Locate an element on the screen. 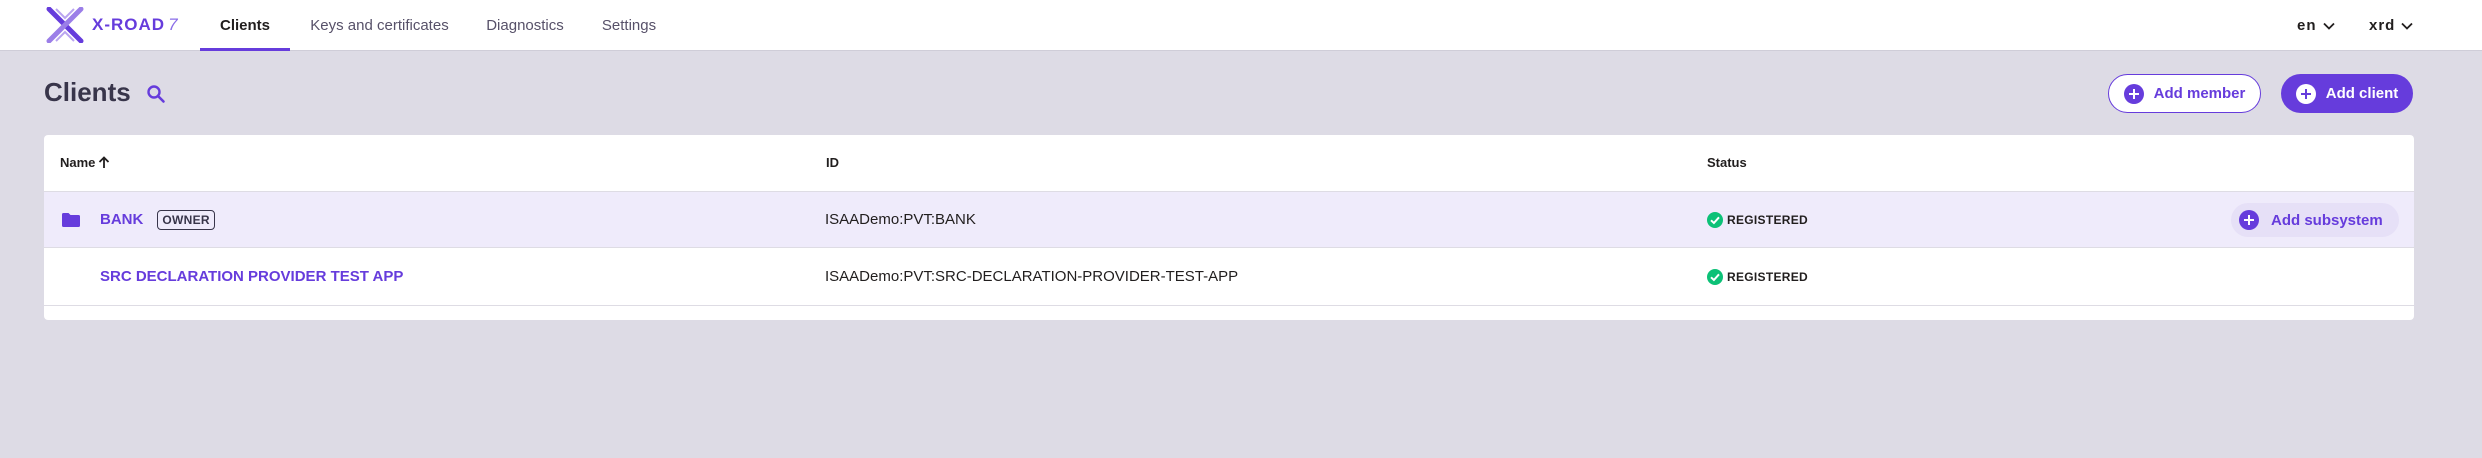  add-client-button: Add client is located at coordinates (2347, 93).